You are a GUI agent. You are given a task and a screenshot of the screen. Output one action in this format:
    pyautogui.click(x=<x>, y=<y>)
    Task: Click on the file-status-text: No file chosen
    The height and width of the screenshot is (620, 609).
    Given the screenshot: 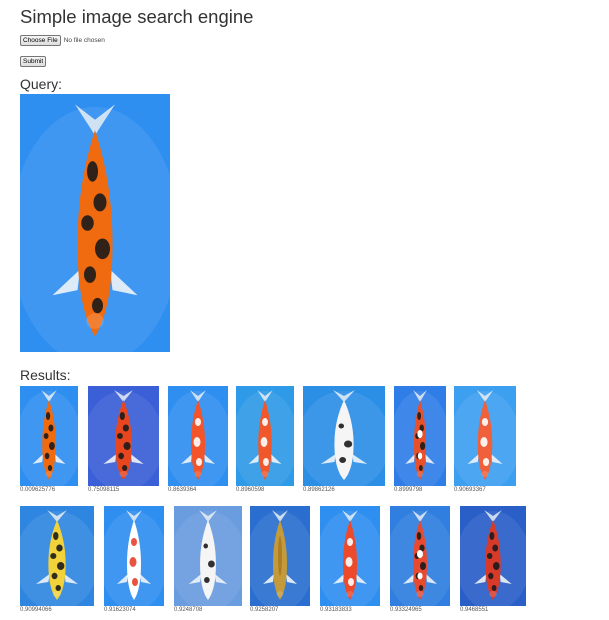 What is the action you would take?
    pyautogui.click(x=84, y=40)
    